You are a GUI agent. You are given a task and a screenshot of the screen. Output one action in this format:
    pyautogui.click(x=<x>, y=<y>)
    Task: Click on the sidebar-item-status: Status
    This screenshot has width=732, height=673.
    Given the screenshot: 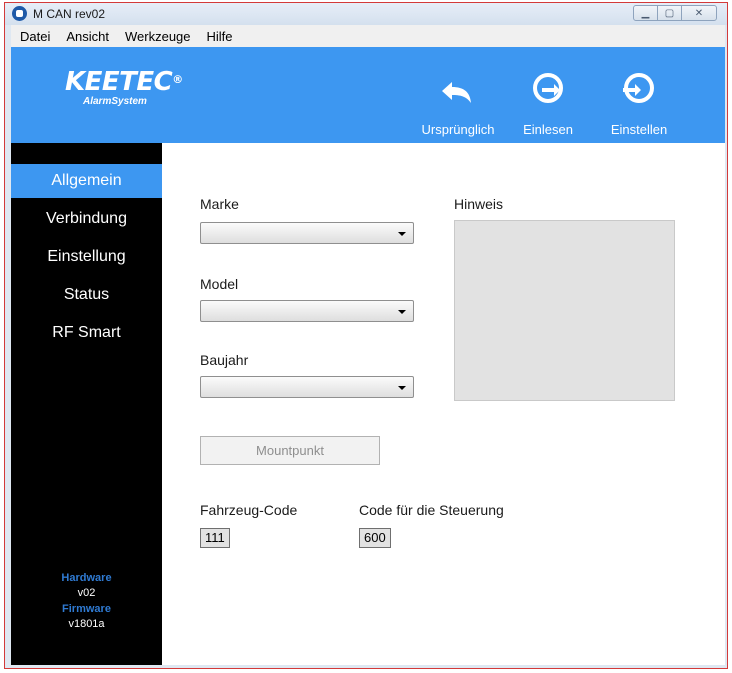 What is the action you would take?
    pyautogui.click(x=86, y=295)
    